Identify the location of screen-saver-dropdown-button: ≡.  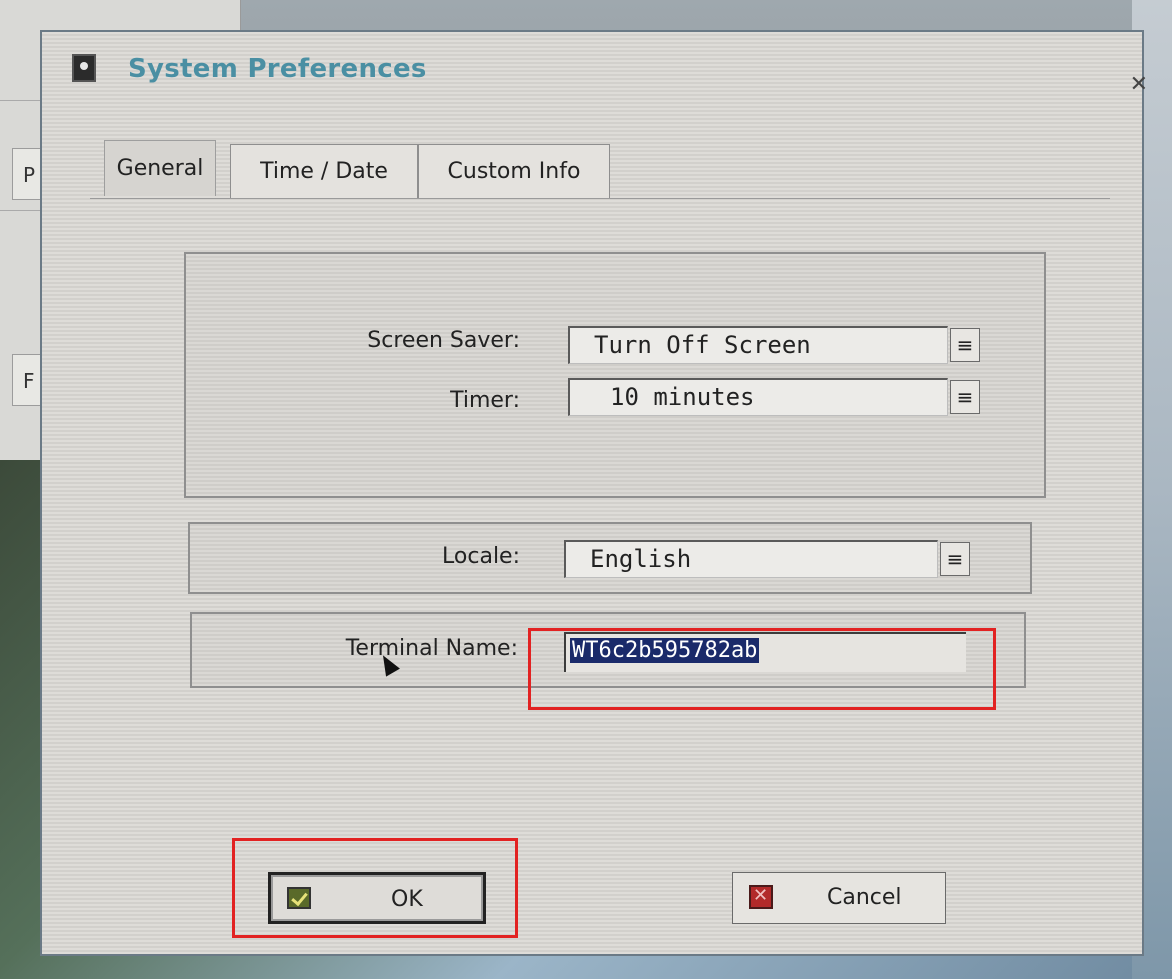
(965, 345).